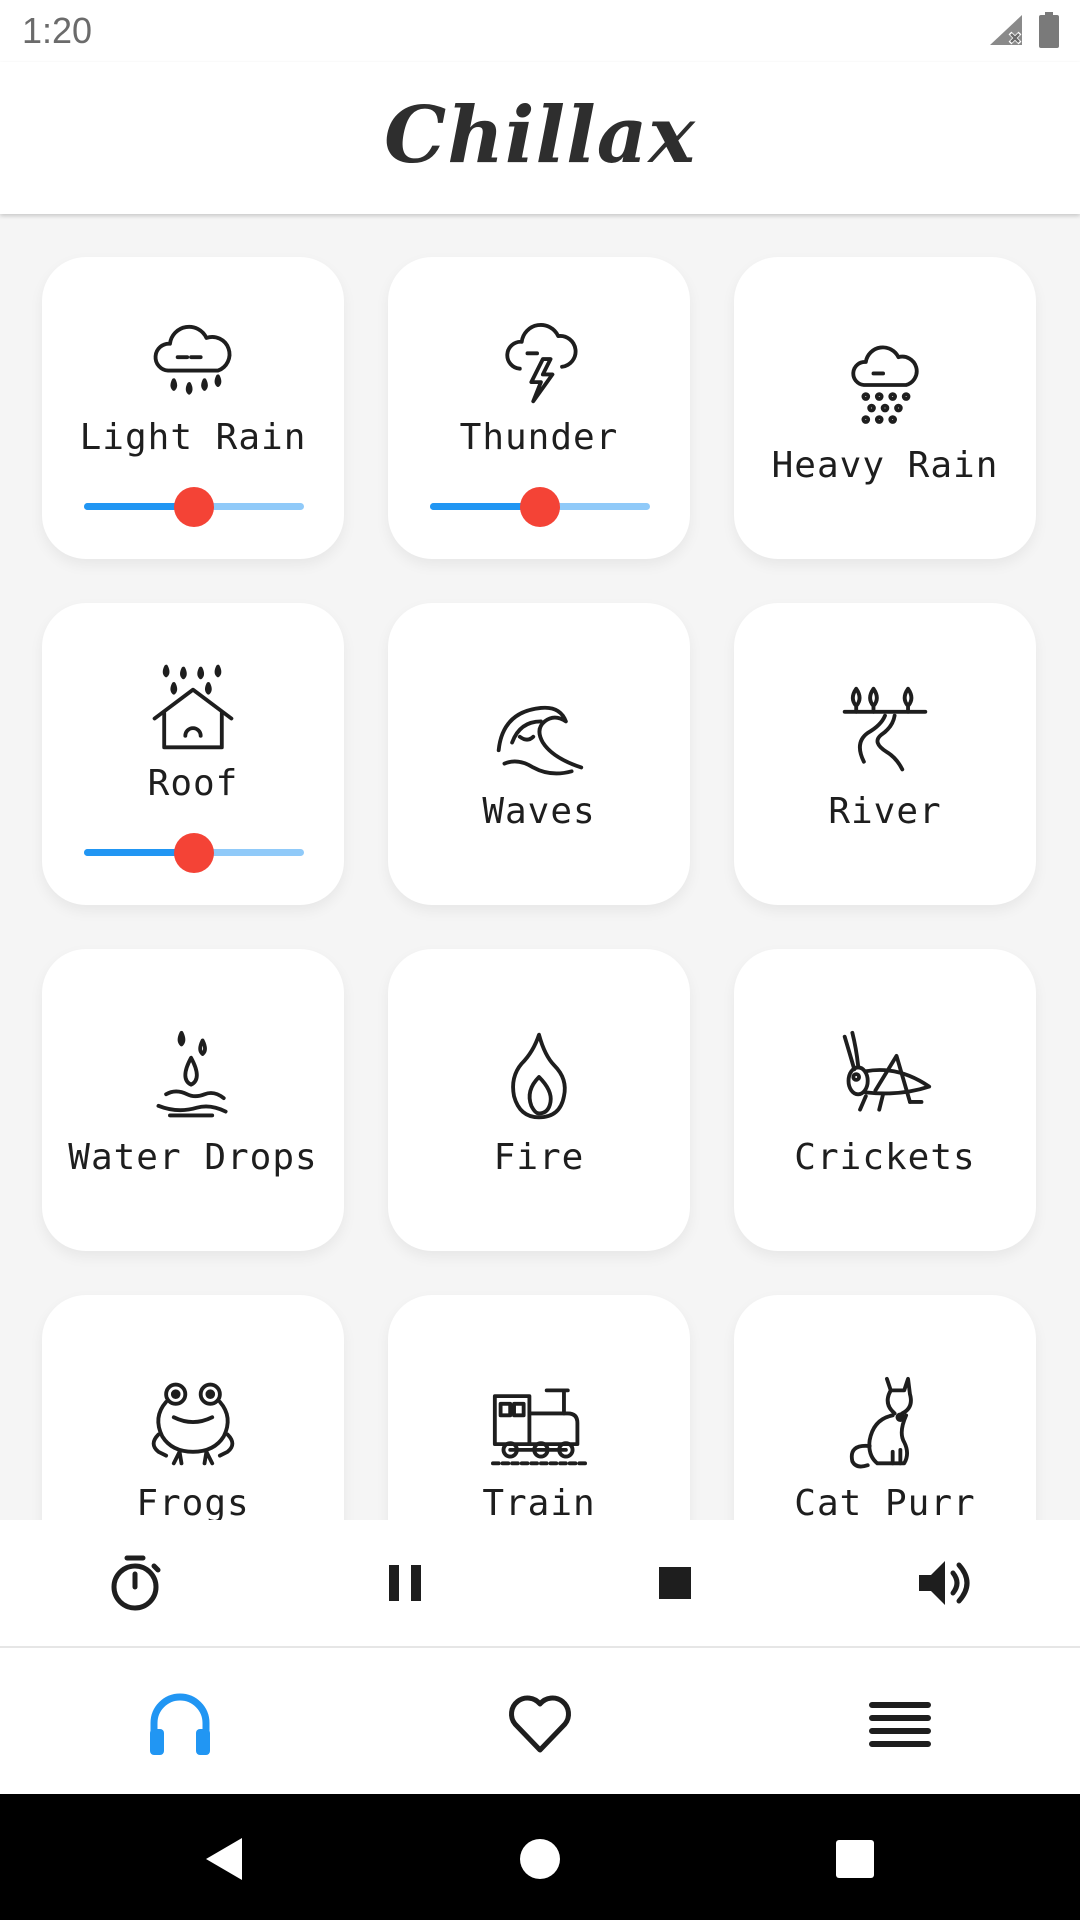 The width and height of the screenshot is (1080, 1920). What do you see at coordinates (540, 31) in the screenshot?
I see `status-bar: 1:20` at bounding box center [540, 31].